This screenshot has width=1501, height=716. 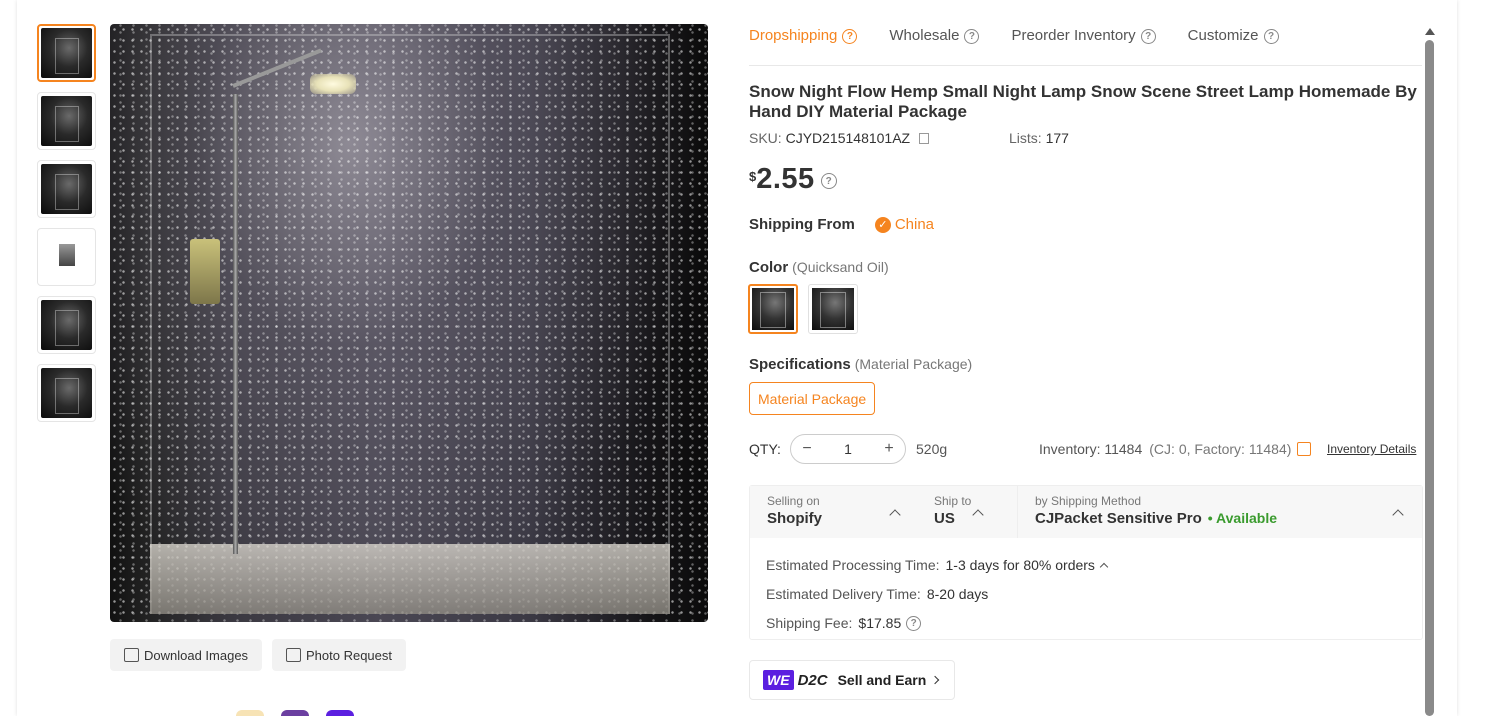 What do you see at coordinates (828, 181) in the screenshot?
I see `price-help-icon: ?` at bounding box center [828, 181].